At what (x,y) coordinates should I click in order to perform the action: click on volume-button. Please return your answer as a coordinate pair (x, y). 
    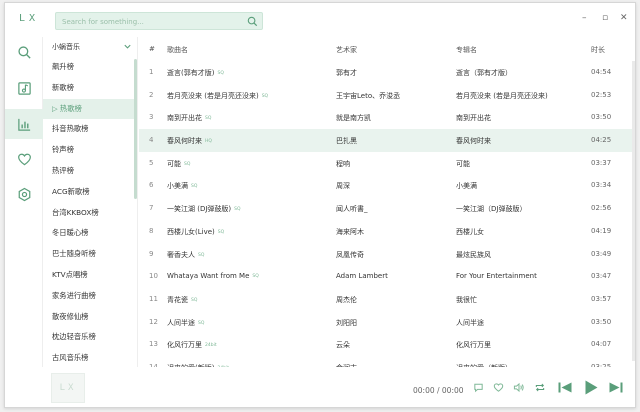
    Looking at the image, I should click on (519, 387).